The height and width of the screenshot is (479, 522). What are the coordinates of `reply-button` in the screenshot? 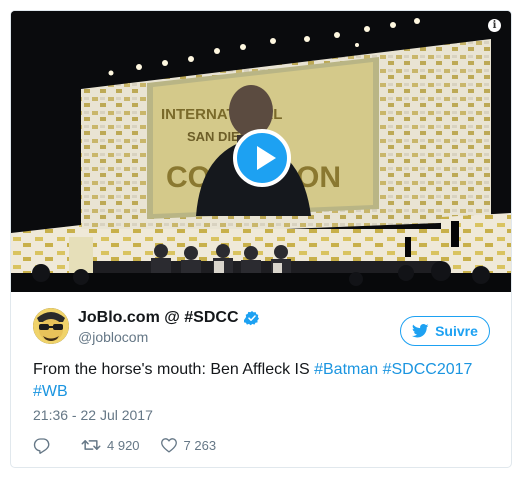 It's located at (42, 445).